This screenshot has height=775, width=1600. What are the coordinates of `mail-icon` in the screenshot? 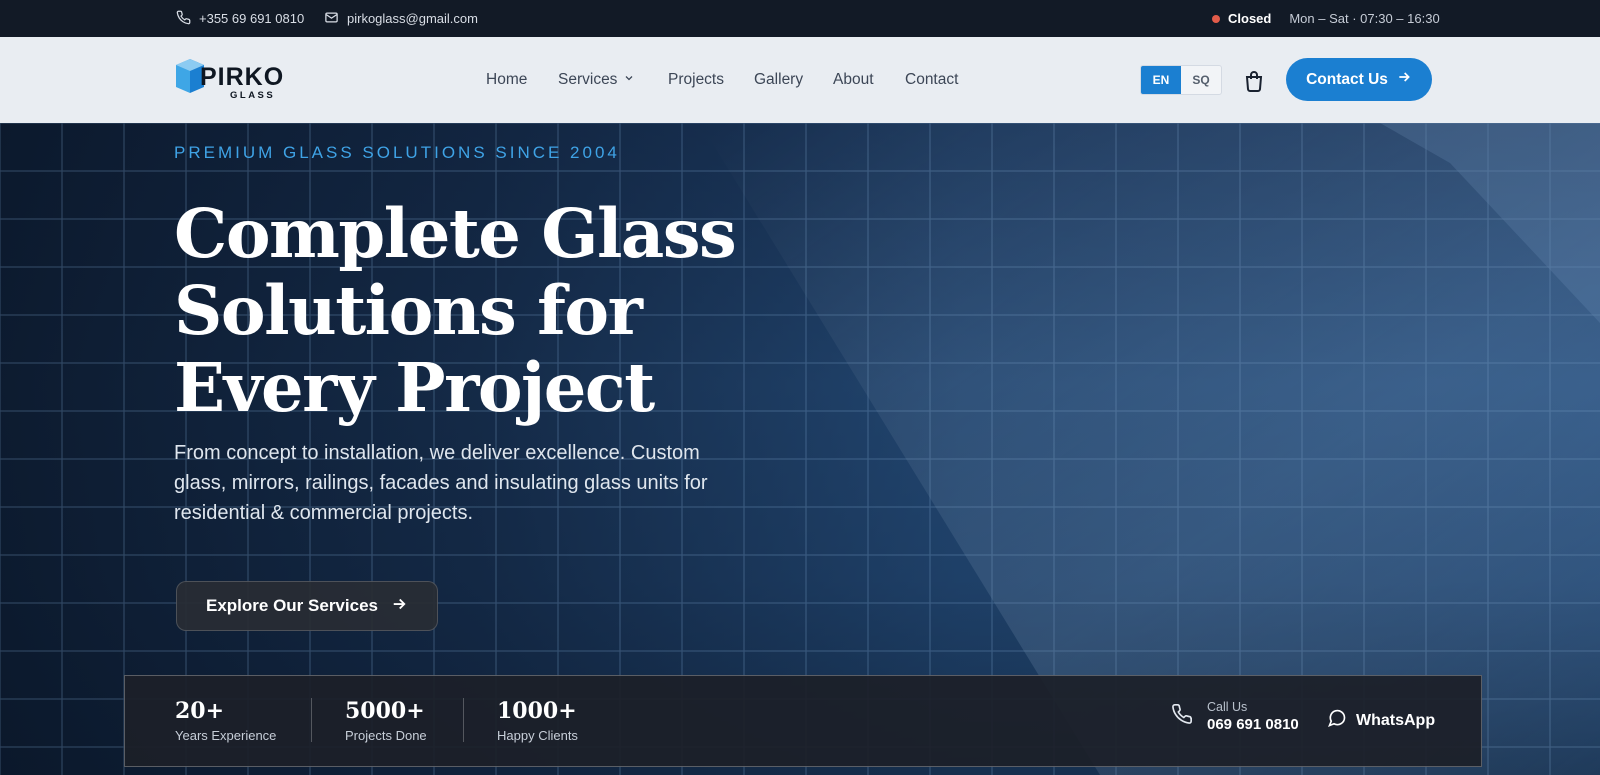 It's located at (331, 19).